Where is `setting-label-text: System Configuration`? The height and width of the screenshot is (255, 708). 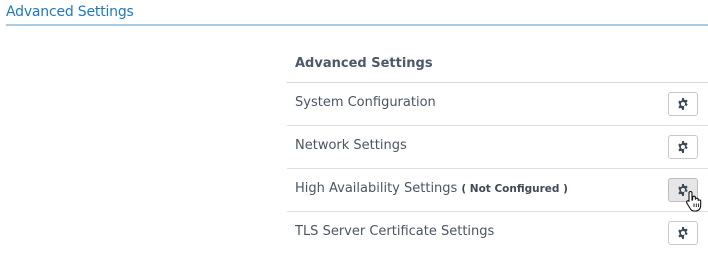 setting-label-text: System Configuration is located at coordinates (365, 102).